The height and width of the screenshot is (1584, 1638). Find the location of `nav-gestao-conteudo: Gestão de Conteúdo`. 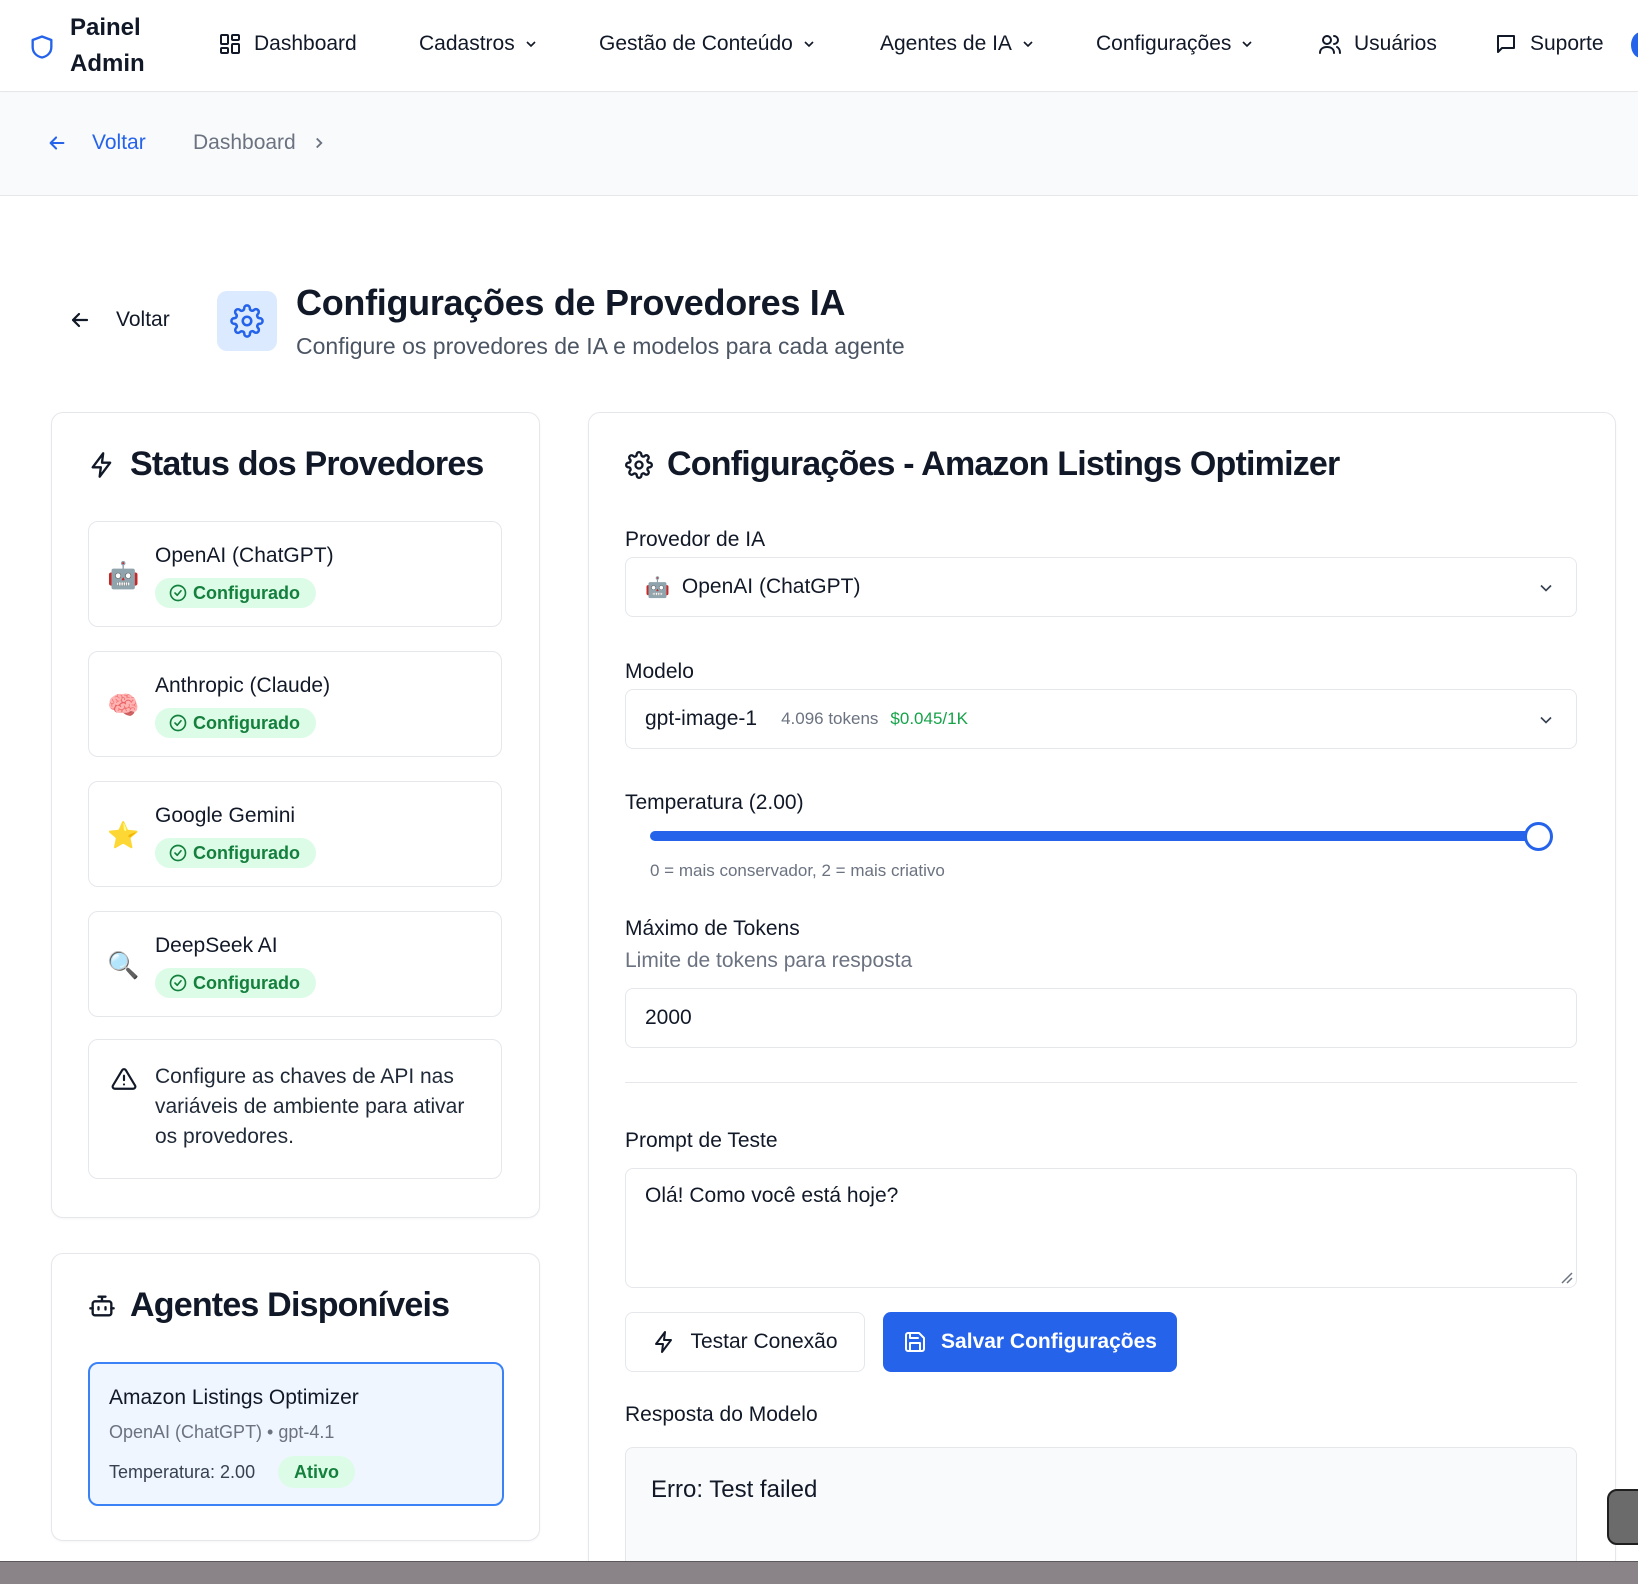

nav-gestao-conteudo: Gestão de Conteúdo is located at coordinates (708, 44).